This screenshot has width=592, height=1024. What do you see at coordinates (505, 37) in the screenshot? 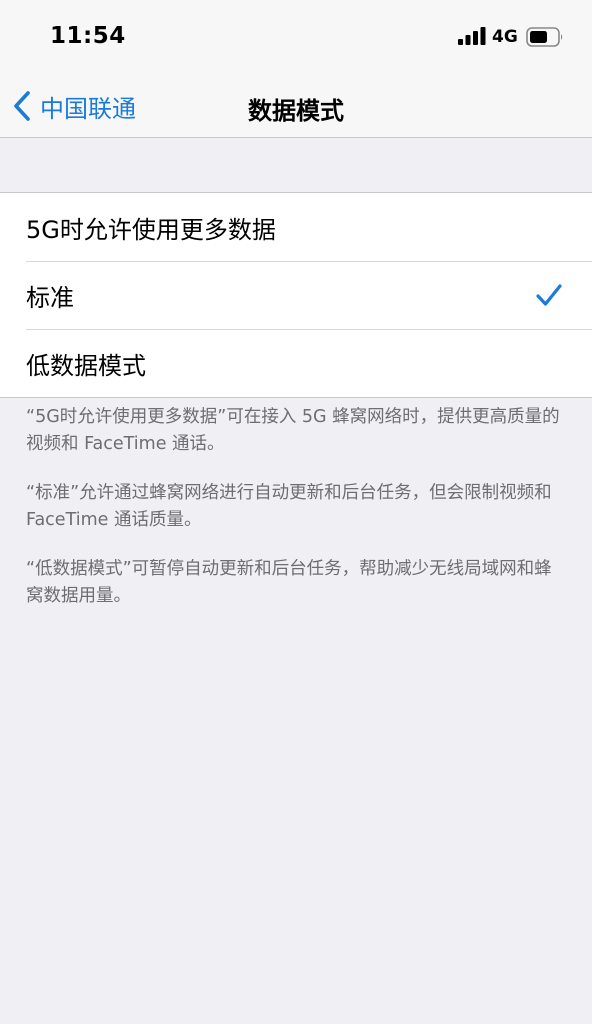
I see `network-label: 4G` at bounding box center [505, 37].